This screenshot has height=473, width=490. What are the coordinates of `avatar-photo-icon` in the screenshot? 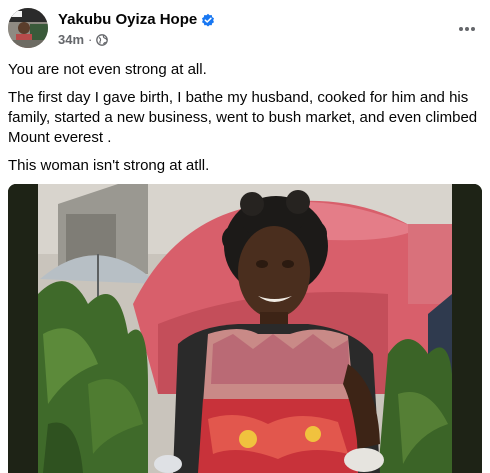 It's located at (28, 28).